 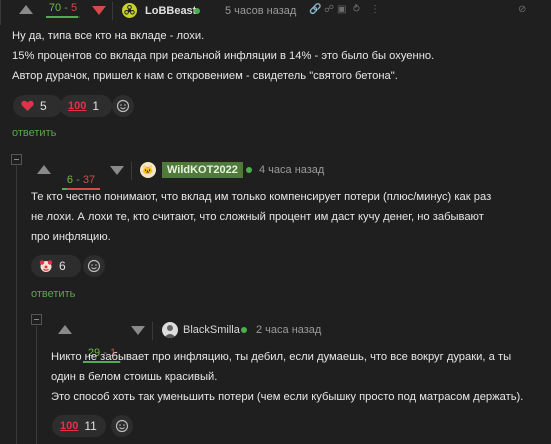 What do you see at coordinates (108, 36) in the screenshot?
I see `text-line: Ну да, типа все кто на вкладе - лохи.` at bounding box center [108, 36].